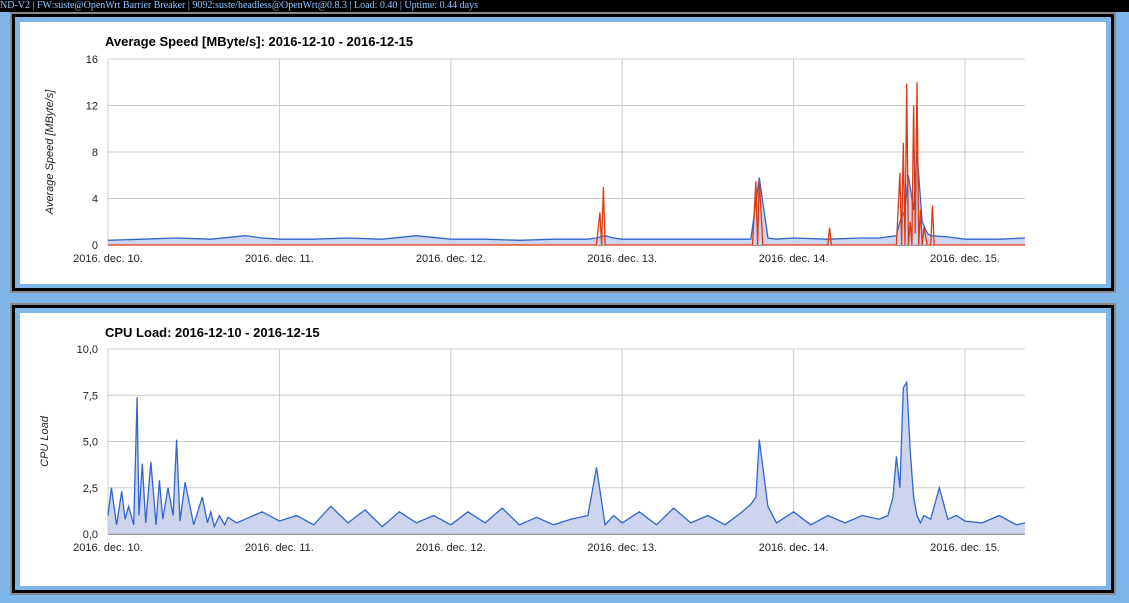  What do you see at coordinates (92, 60) in the screenshot?
I see `y-tick-label: 16` at bounding box center [92, 60].